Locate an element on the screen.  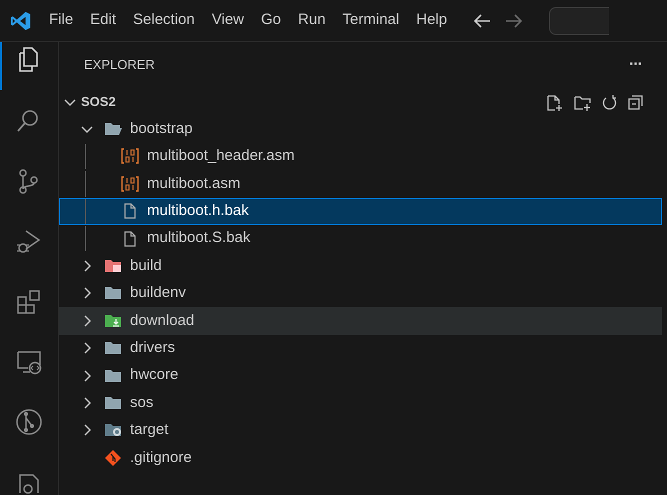
menu-item: Go is located at coordinates (271, 20).